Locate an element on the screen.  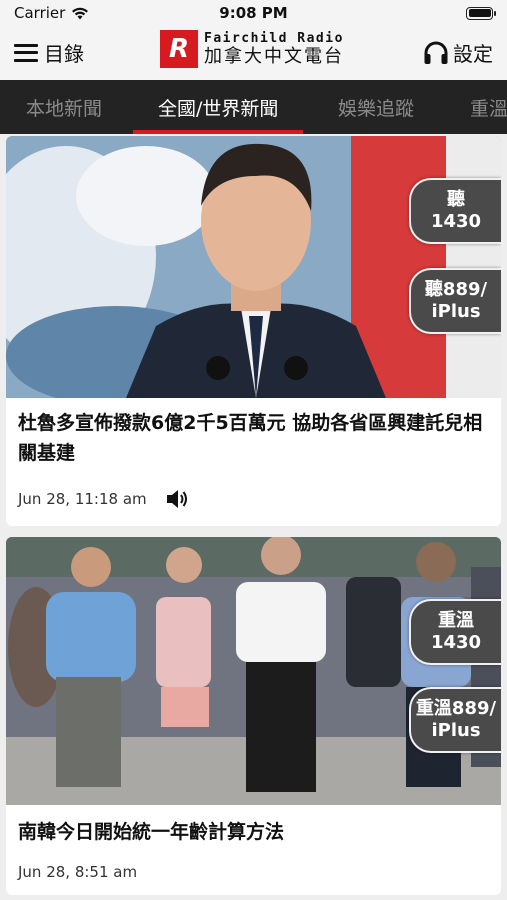
radio-button-line1: 聽 is located at coordinates (456, 199).